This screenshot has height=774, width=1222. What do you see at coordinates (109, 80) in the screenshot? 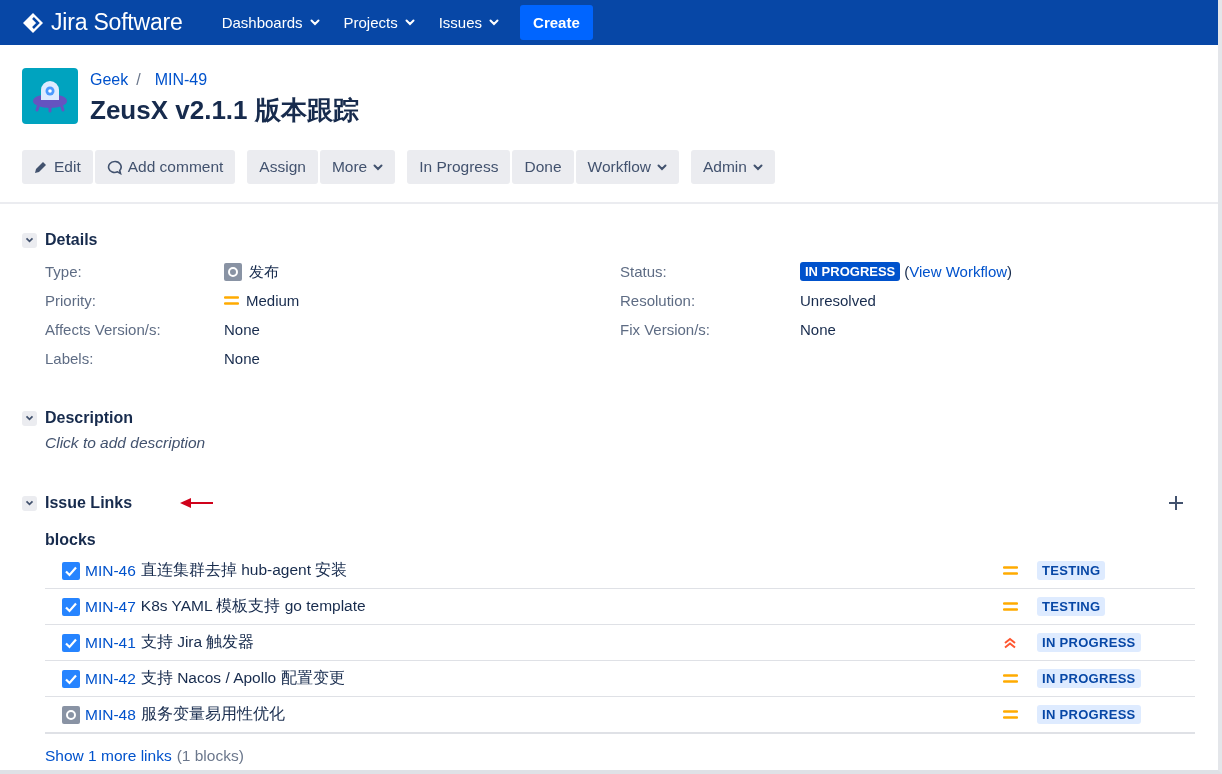
I see `breadcrumb-link: Geek` at bounding box center [109, 80].